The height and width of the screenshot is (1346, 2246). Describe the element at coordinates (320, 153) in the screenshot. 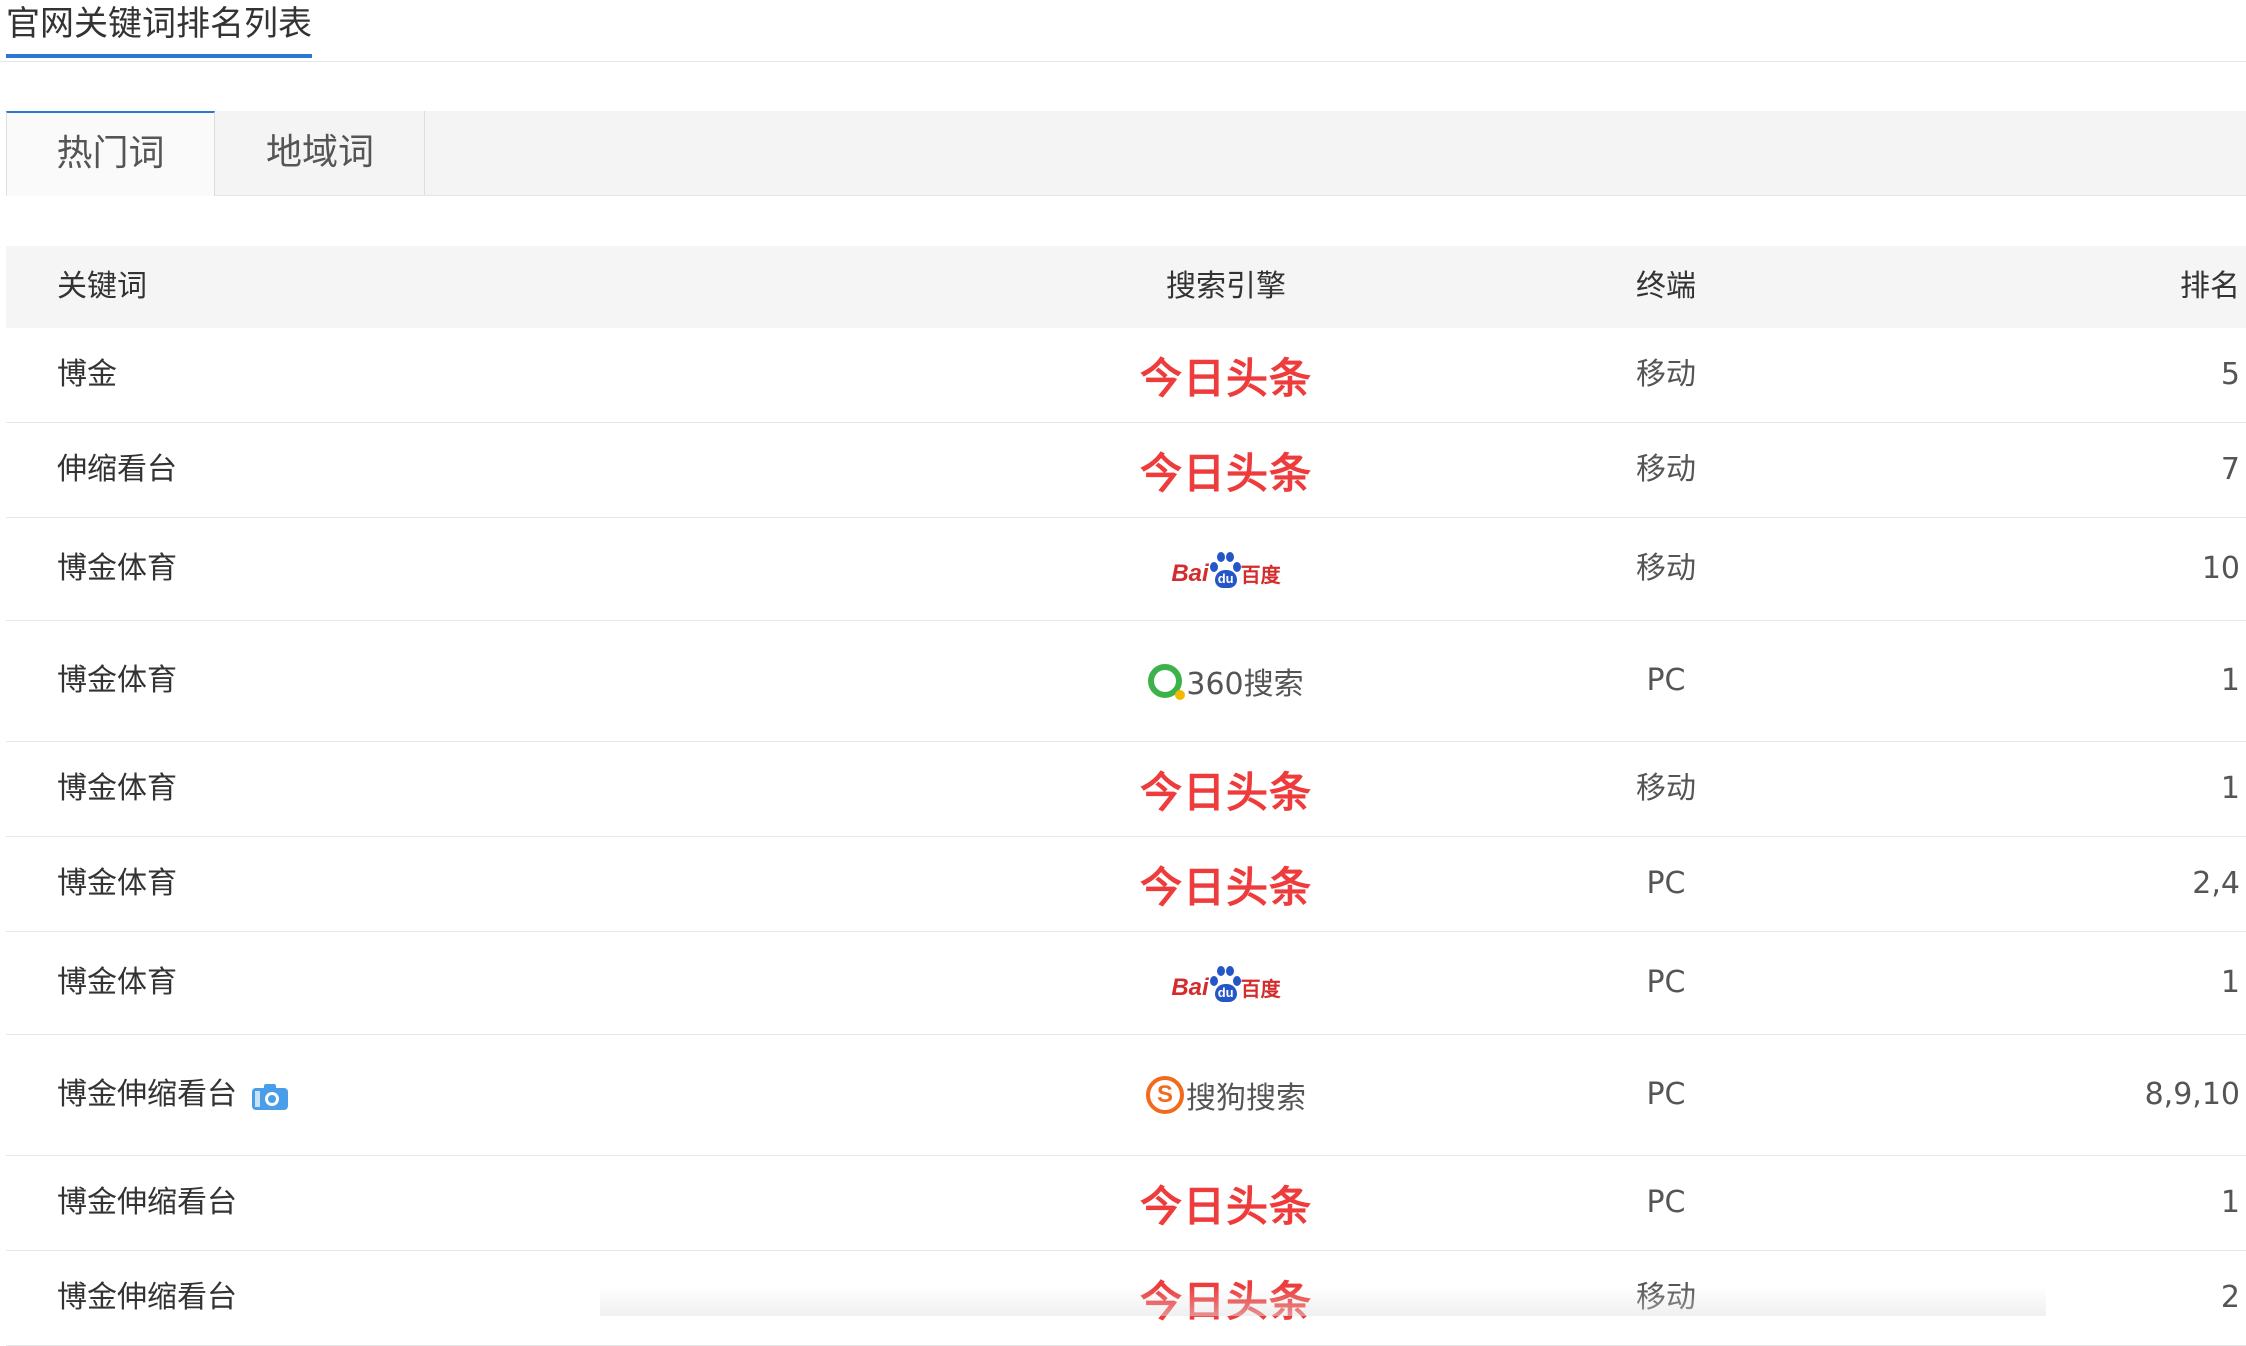

I see `tab-regional-keywords: 地域词` at that location.